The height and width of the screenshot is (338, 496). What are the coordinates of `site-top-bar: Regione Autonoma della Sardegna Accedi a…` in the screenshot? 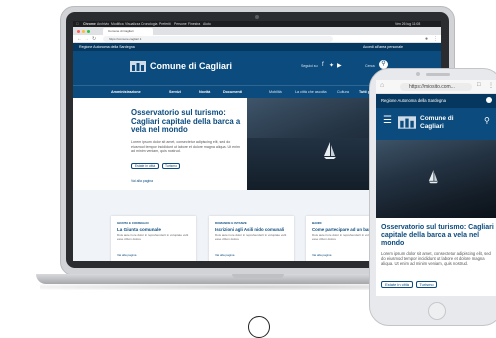 It's located at (257, 47).